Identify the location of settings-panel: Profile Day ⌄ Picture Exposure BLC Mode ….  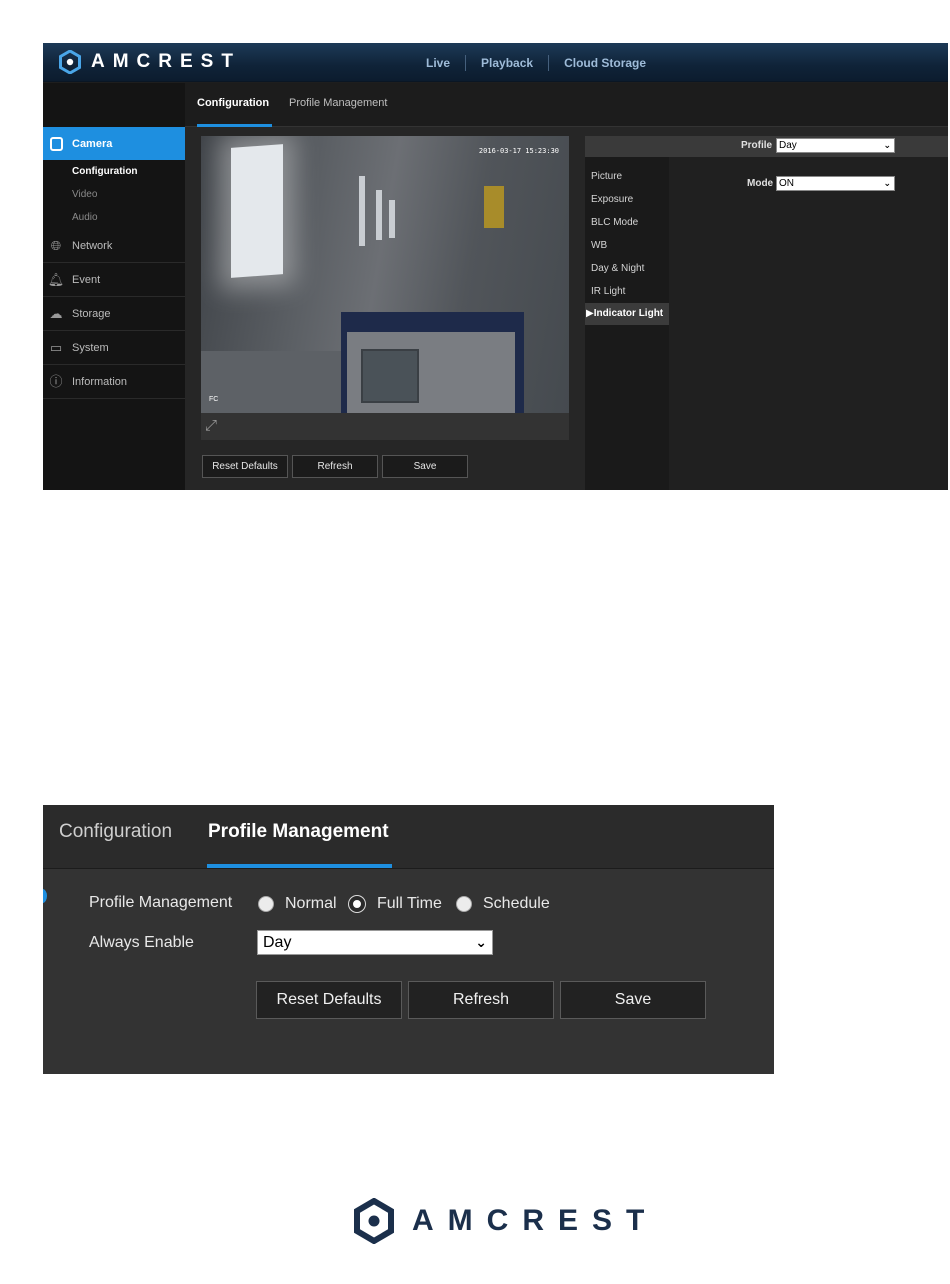
(766, 313).